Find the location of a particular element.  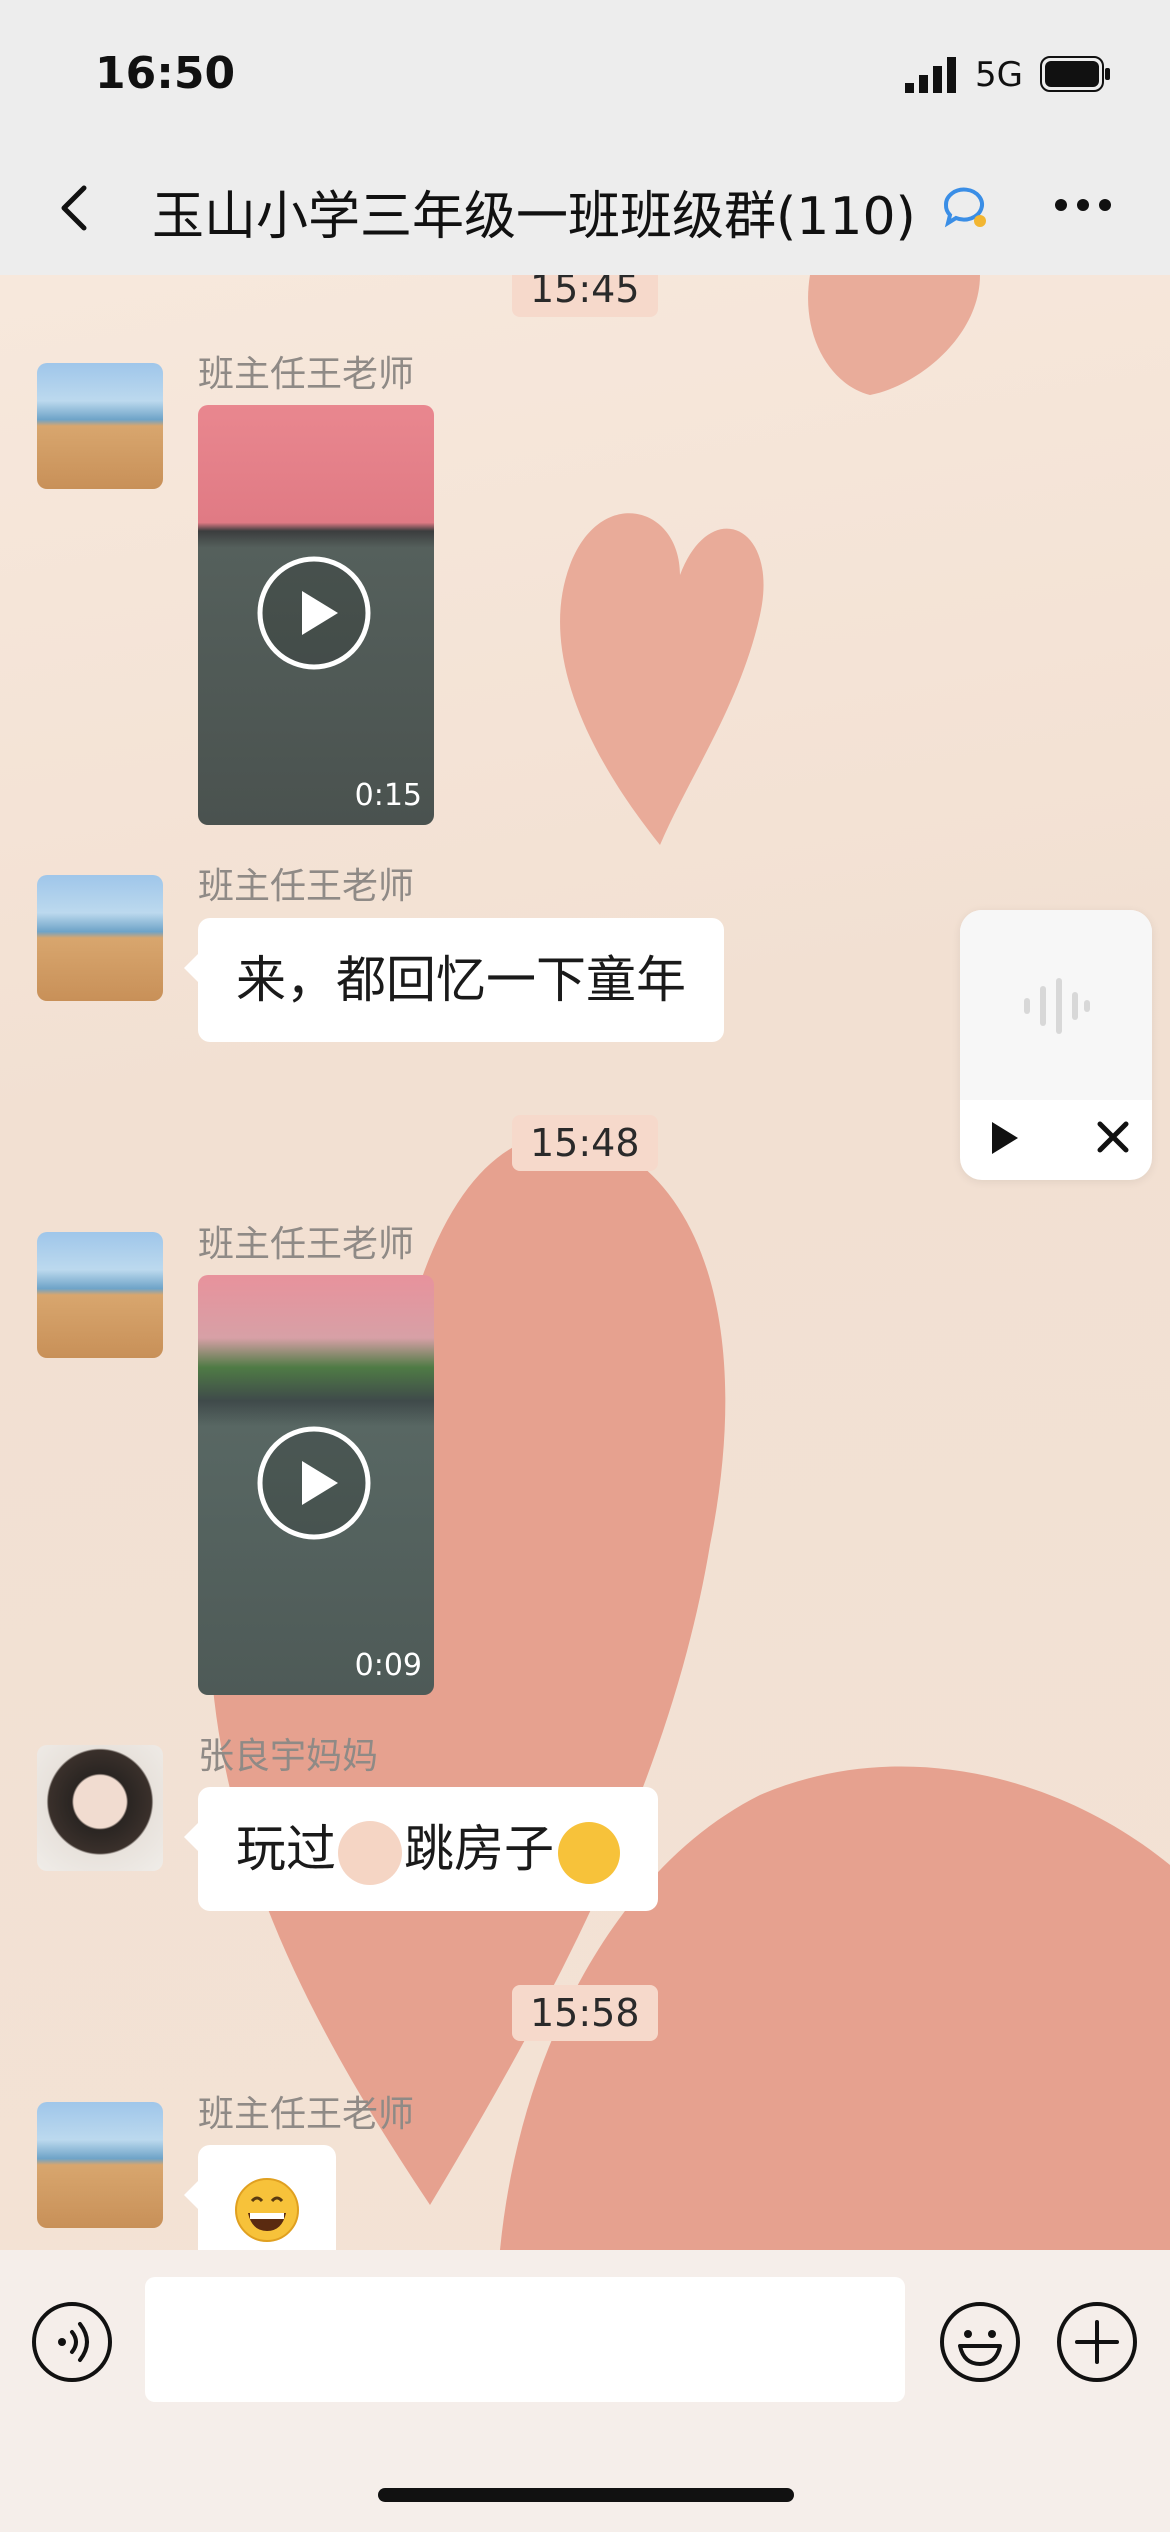

back-icon is located at coordinates (78, 208).